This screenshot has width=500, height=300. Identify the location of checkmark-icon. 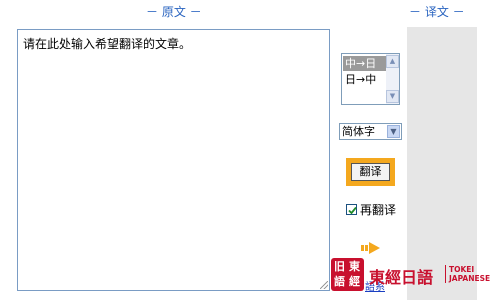
(352, 210).